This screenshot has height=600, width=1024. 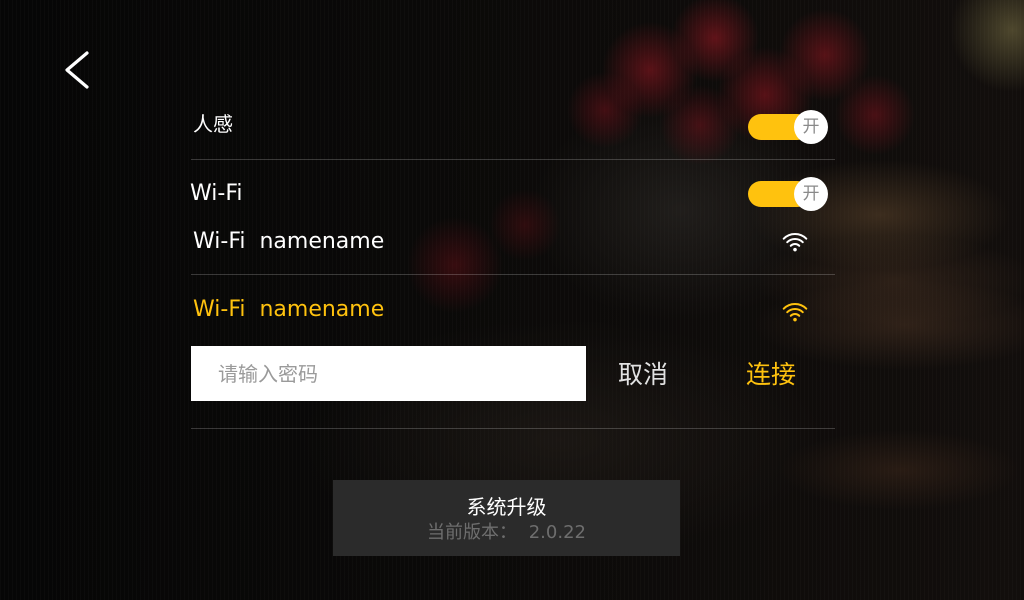 I want to click on password-input, so click(x=388, y=373).